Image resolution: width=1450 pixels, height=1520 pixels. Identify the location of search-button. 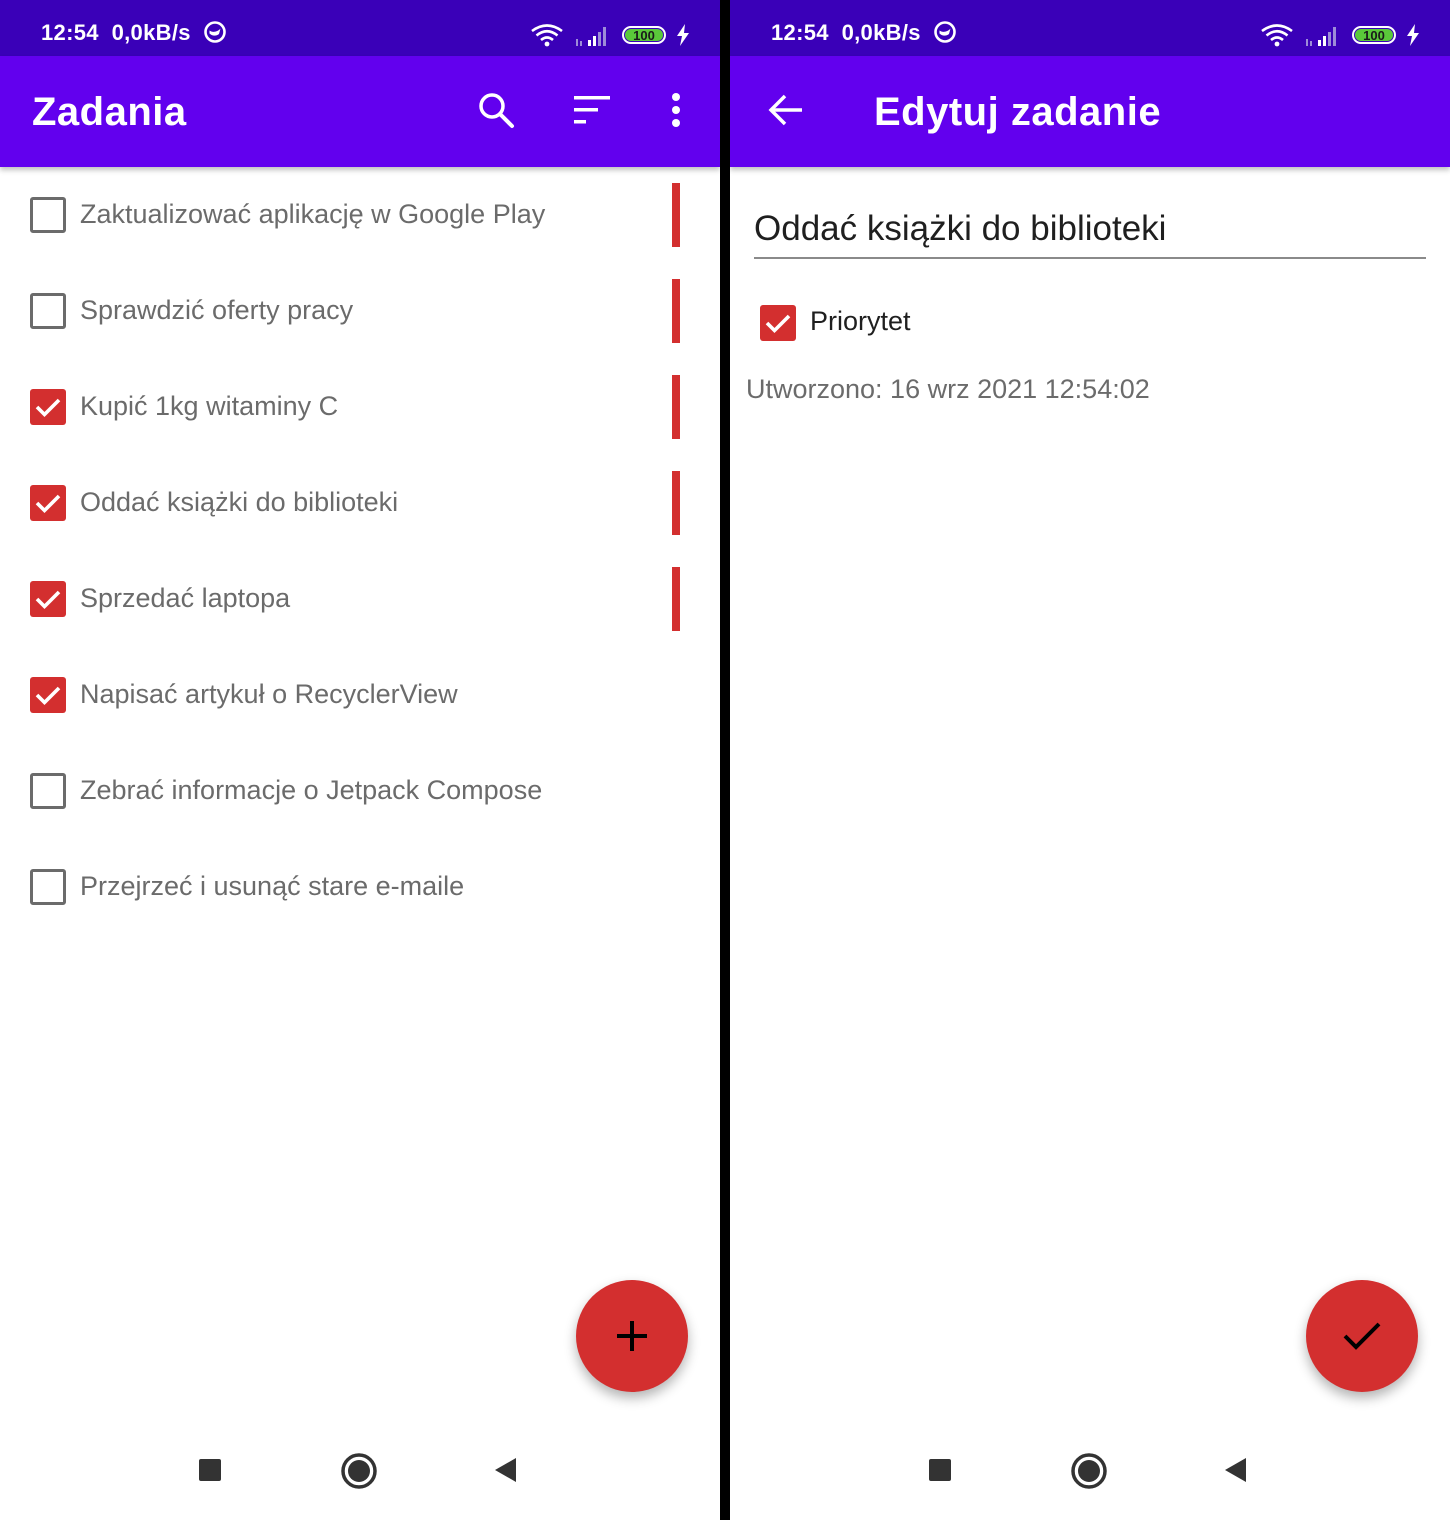
(496, 110).